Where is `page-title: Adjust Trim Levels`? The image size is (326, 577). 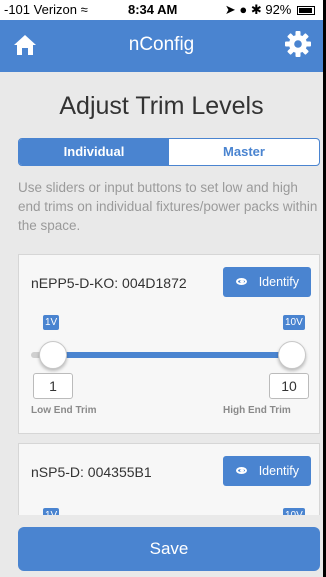
page-title: Adjust Trim Levels is located at coordinates (161, 106).